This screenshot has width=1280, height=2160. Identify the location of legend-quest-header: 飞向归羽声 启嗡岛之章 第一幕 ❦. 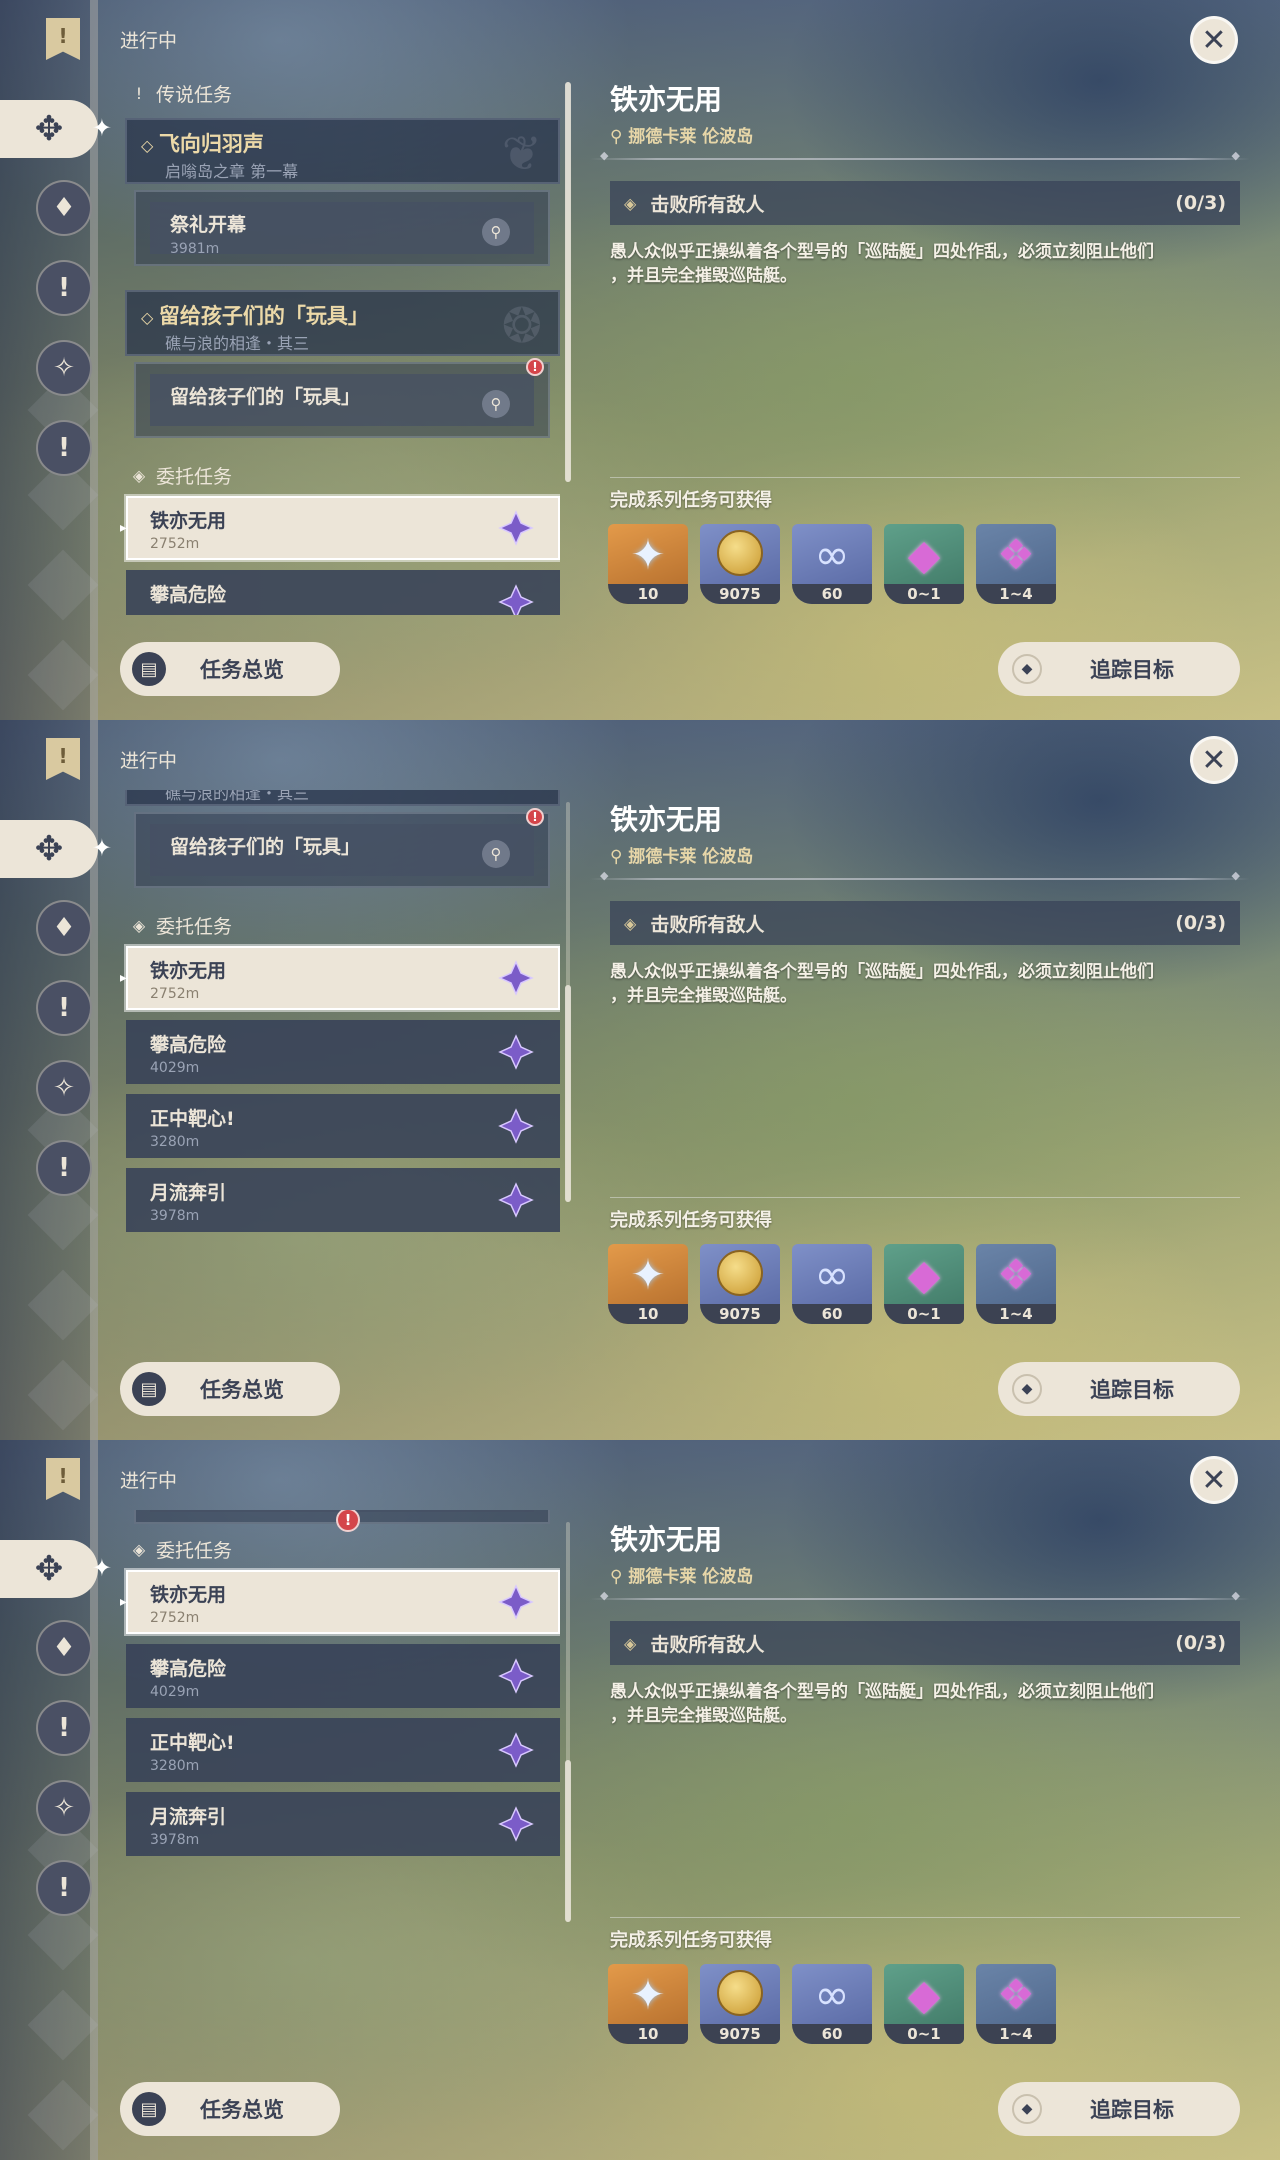
(342, 151).